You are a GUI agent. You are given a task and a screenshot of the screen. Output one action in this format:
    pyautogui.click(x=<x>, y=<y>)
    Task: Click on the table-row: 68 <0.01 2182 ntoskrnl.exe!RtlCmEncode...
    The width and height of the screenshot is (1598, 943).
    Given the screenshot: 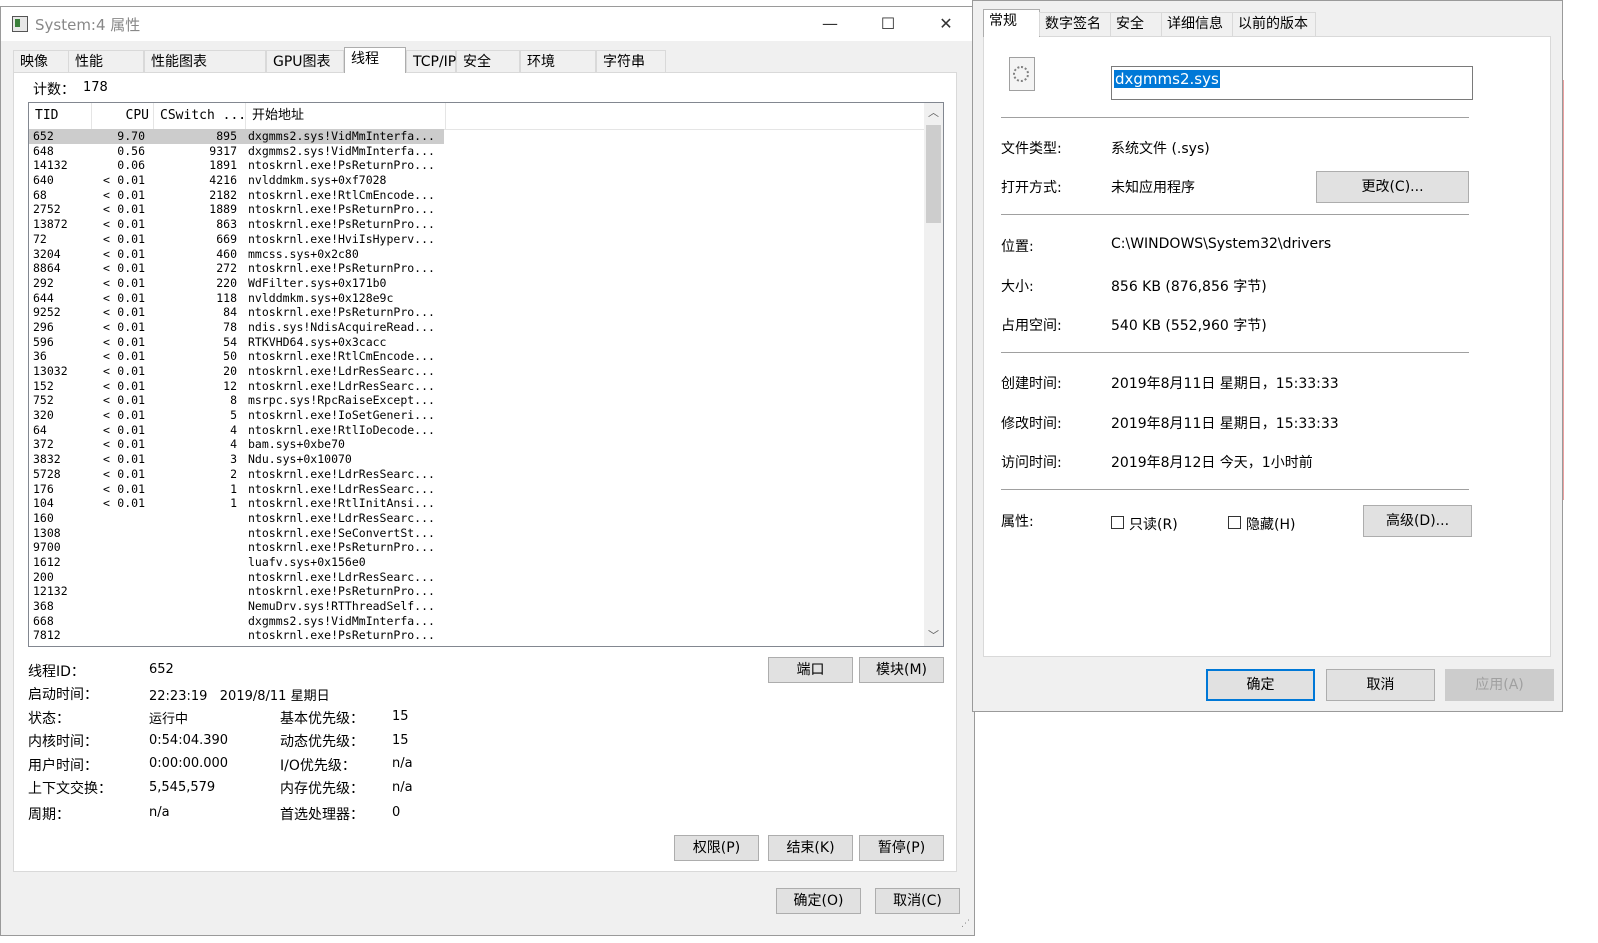 What is the action you would take?
    pyautogui.click(x=476, y=195)
    